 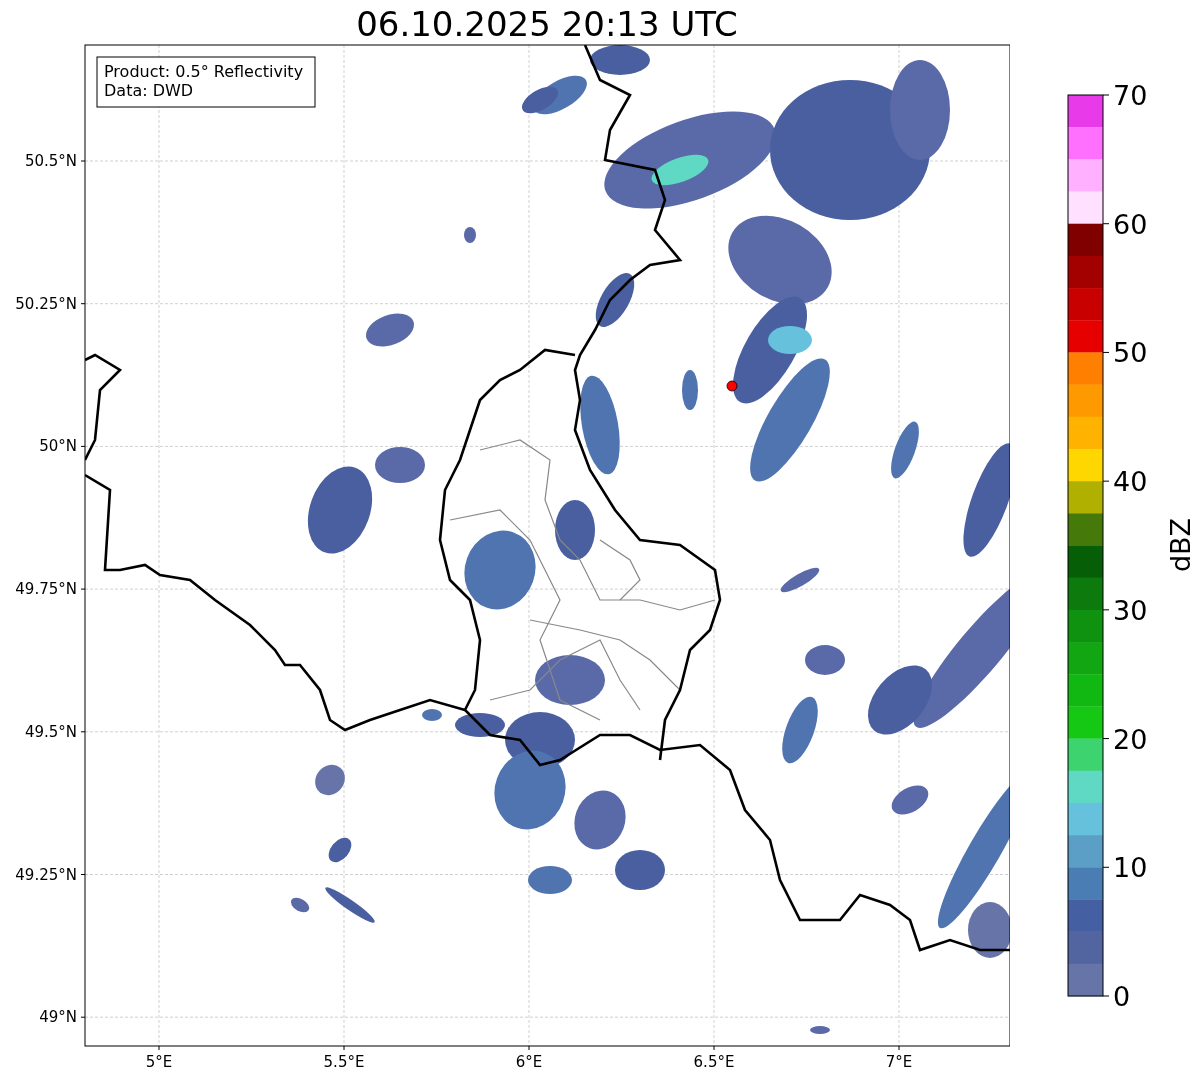 What do you see at coordinates (46, 589) in the screenshot?
I see `latitude-tick-label: 49.75°N` at bounding box center [46, 589].